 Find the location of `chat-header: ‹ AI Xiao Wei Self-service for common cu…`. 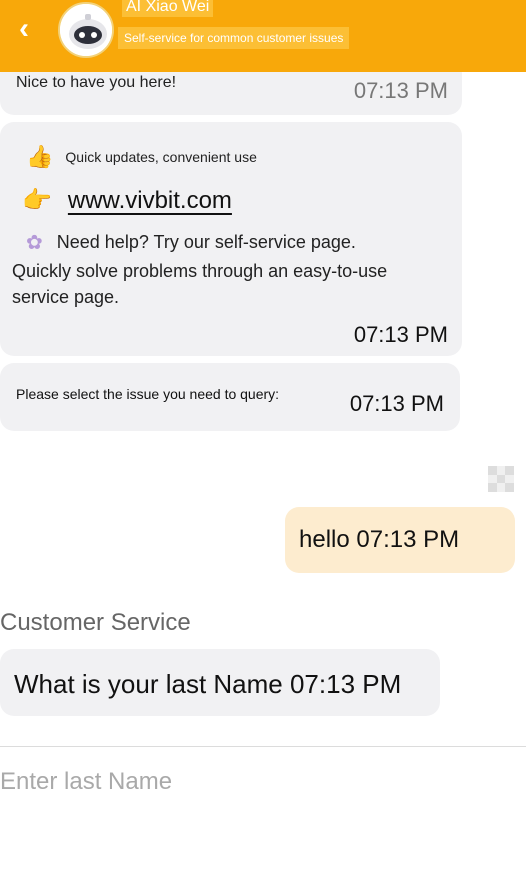

chat-header: ‹ AI Xiao Wei Self-service for common cu… is located at coordinates (263, 36).